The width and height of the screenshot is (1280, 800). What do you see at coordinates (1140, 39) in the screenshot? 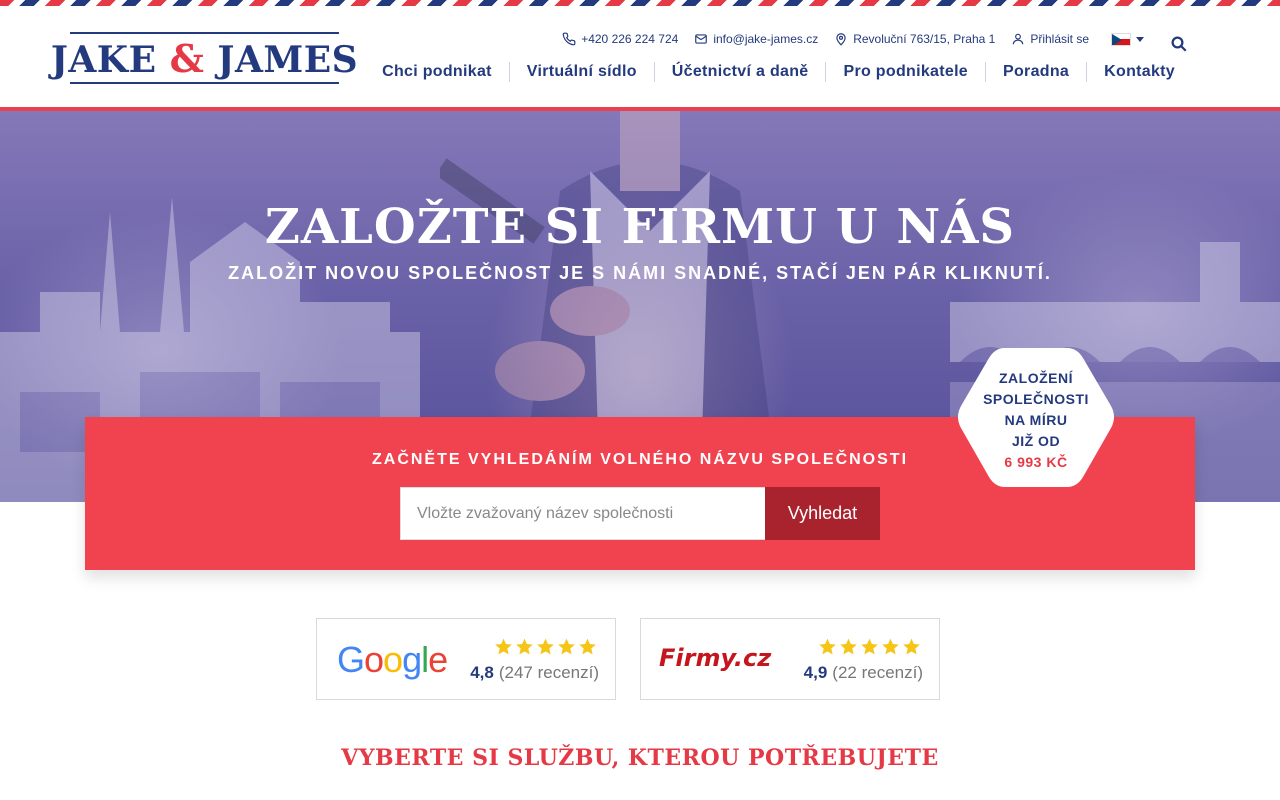
I see `chevron-down-icon` at bounding box center [1140, 39].